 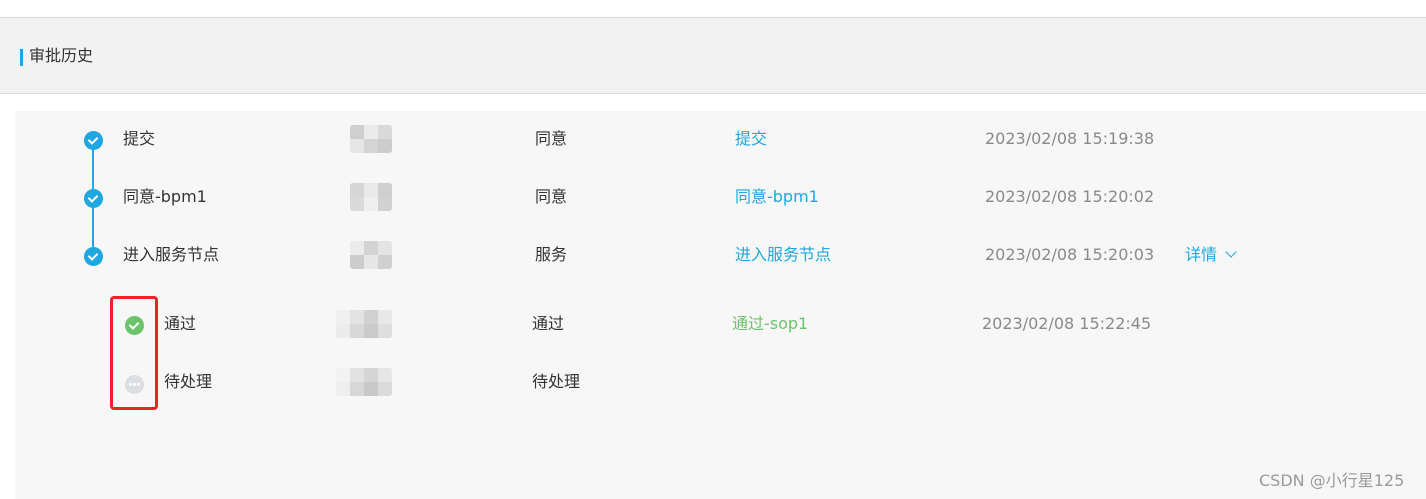 What do you see at coordinates (1231, 252) in the screenshot?
I see `chevron-down-icon` at bounding box center [1231, 252].